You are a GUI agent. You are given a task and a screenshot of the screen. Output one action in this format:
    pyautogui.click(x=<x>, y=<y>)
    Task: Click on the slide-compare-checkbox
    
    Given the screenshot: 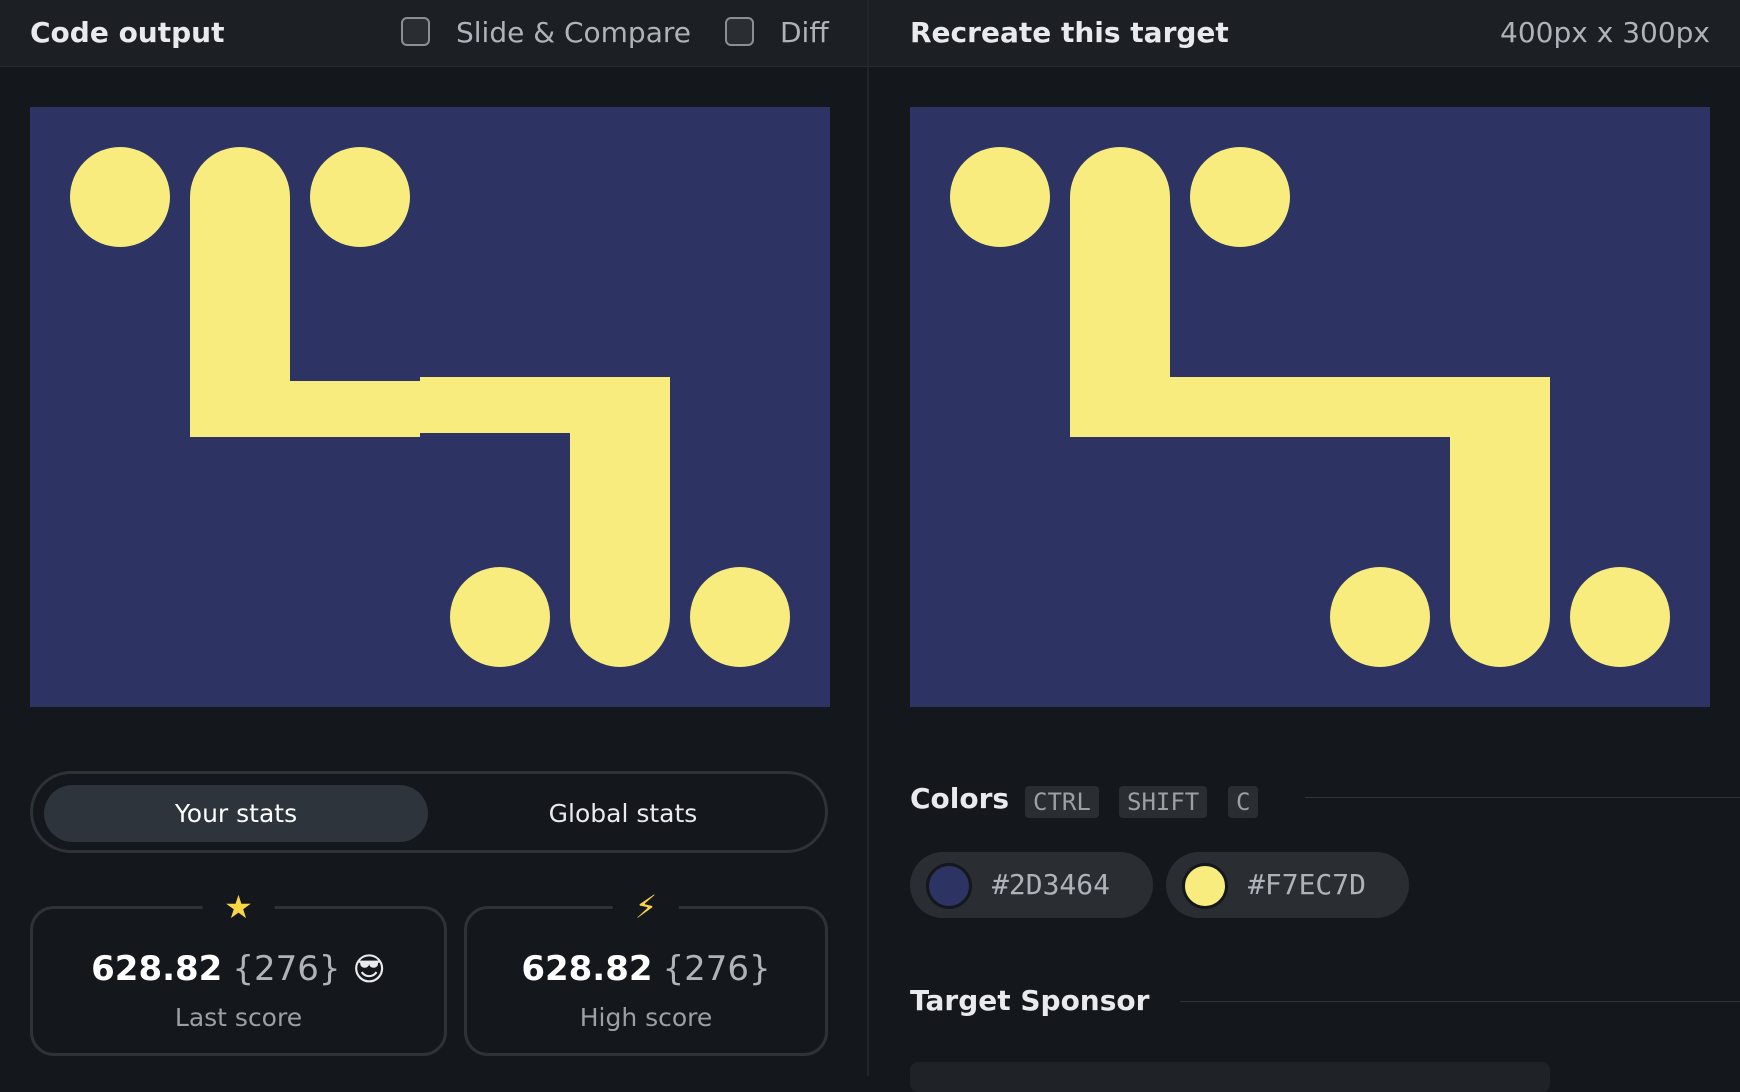 What is the action you would take?
    pyautogui.click(x=415, y=31)
    